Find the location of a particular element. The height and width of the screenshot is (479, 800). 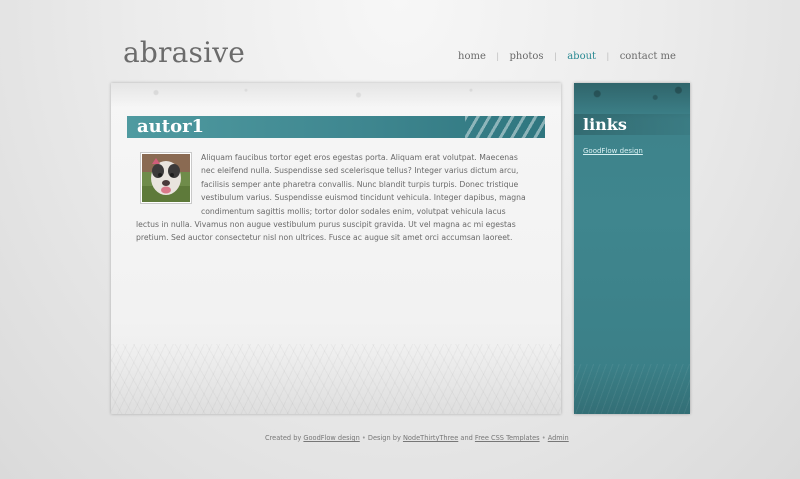

main-nav: home | photos | about | contact me is located at coordinates (567, 56).